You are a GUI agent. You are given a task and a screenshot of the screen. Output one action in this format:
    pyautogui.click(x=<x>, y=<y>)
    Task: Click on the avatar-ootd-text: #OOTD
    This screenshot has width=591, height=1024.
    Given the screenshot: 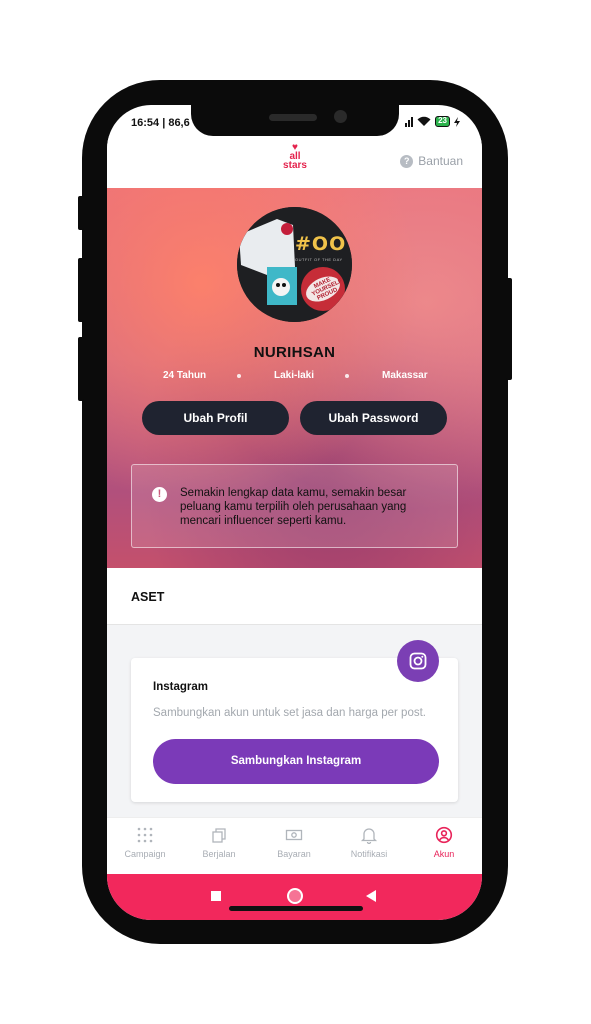 What is the action you would take?
    pyautogui.click(x=323, y=244)
    